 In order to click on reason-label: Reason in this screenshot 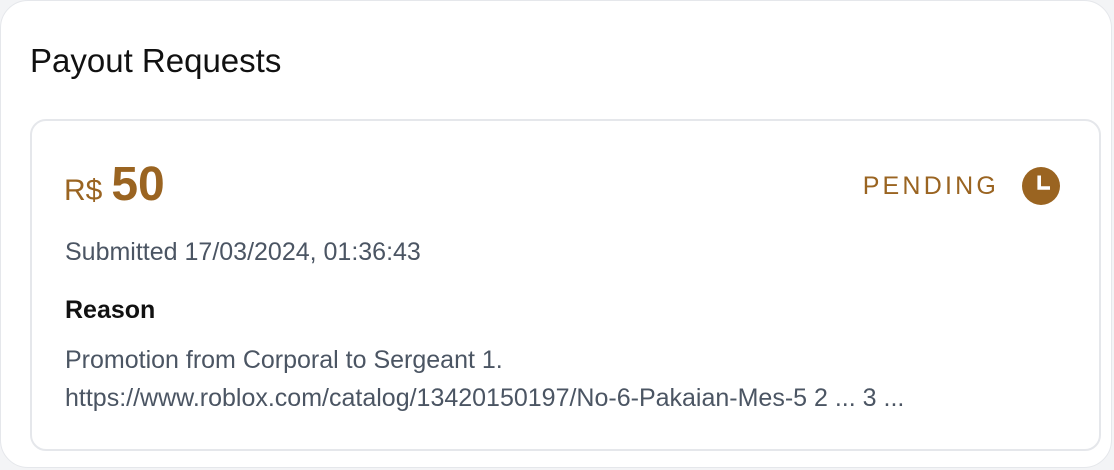, I will do `click(110, 310)`.